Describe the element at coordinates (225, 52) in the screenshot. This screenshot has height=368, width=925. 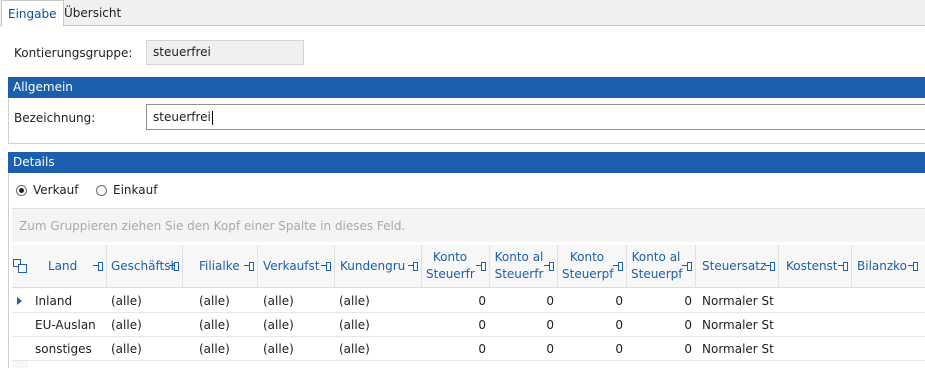
I see `kontierungsgruppe-field: steuerfrei` at that location.